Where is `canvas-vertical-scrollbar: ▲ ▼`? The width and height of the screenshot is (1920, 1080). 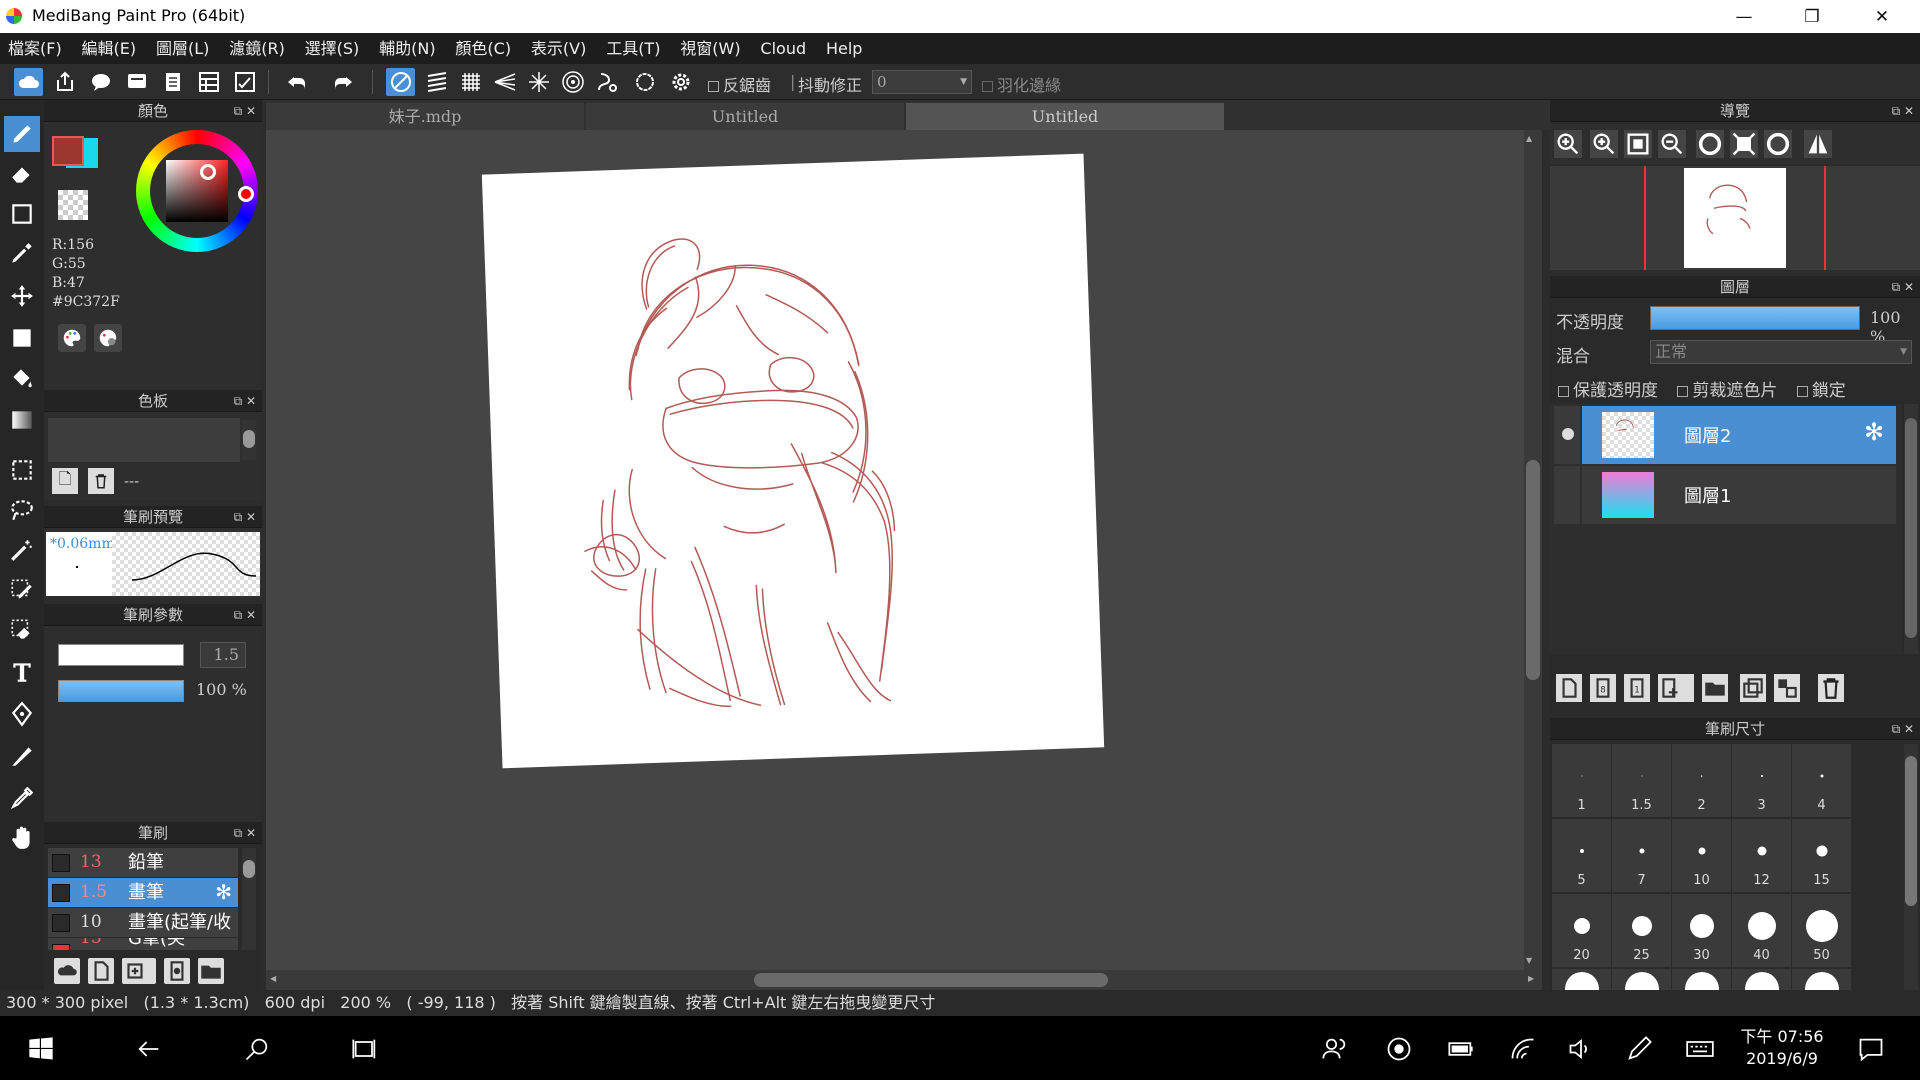 canvas-vertical-scrollbar: ▲ ▼ is located at coordinates (1533, 550).